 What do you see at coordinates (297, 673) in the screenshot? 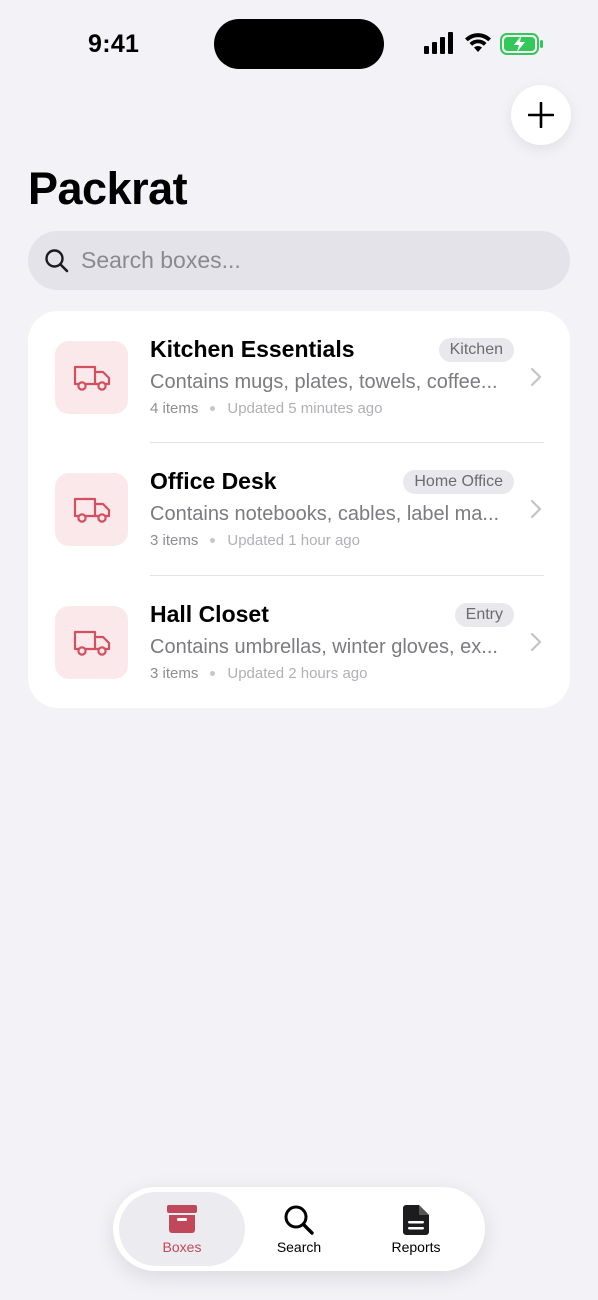
I see `box-updated-time: Updated 2 hours ago` at bounding box center [297, 673].